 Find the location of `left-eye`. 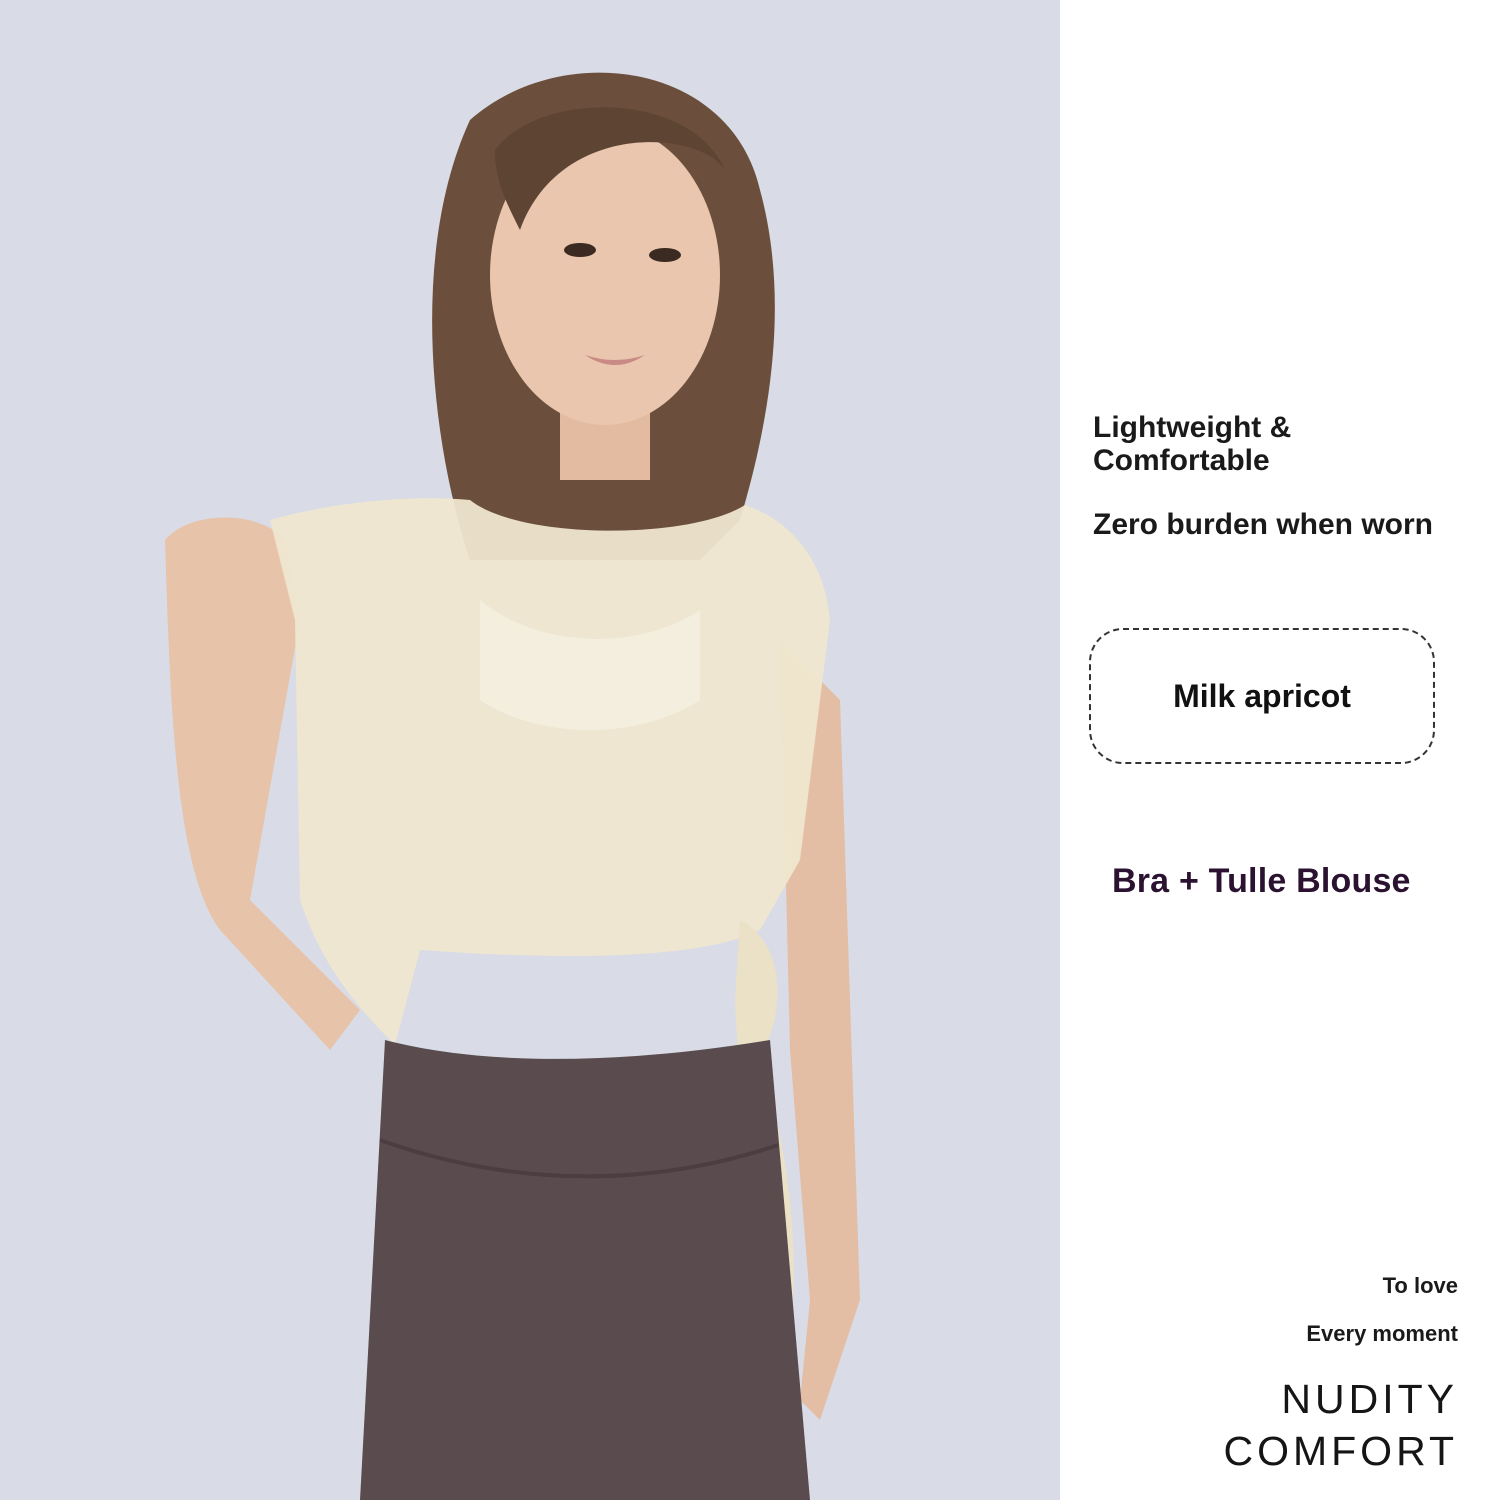

left-eye is located at coordinates (580, 250).